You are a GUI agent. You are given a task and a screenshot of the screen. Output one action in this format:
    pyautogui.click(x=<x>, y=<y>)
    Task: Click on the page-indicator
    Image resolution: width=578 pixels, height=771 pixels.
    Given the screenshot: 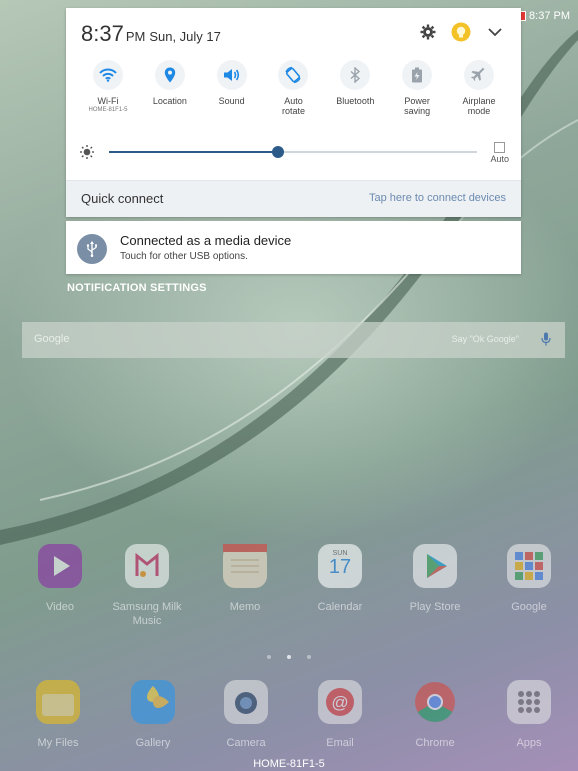 What is the action you would take?
    pyautogui.click(x=289, y=657)
    